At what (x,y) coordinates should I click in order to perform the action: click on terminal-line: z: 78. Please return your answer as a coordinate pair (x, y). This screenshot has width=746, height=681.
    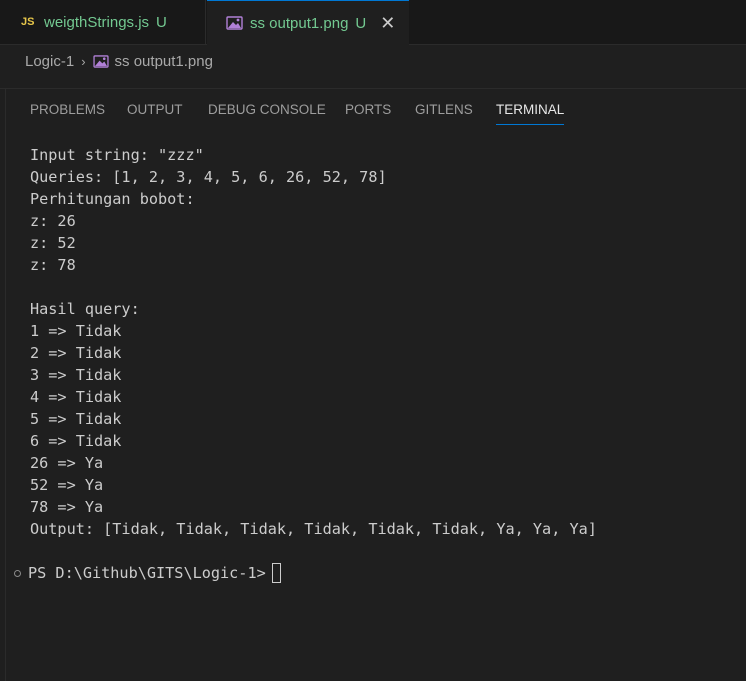
    Looking at the image, I should click on (53, 265).